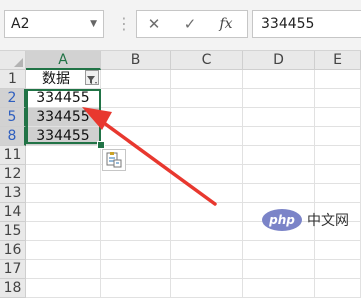 The width and height of the screenshot is (361, 298). I want to click on watermark-text: 中文网, so click(328, 221).